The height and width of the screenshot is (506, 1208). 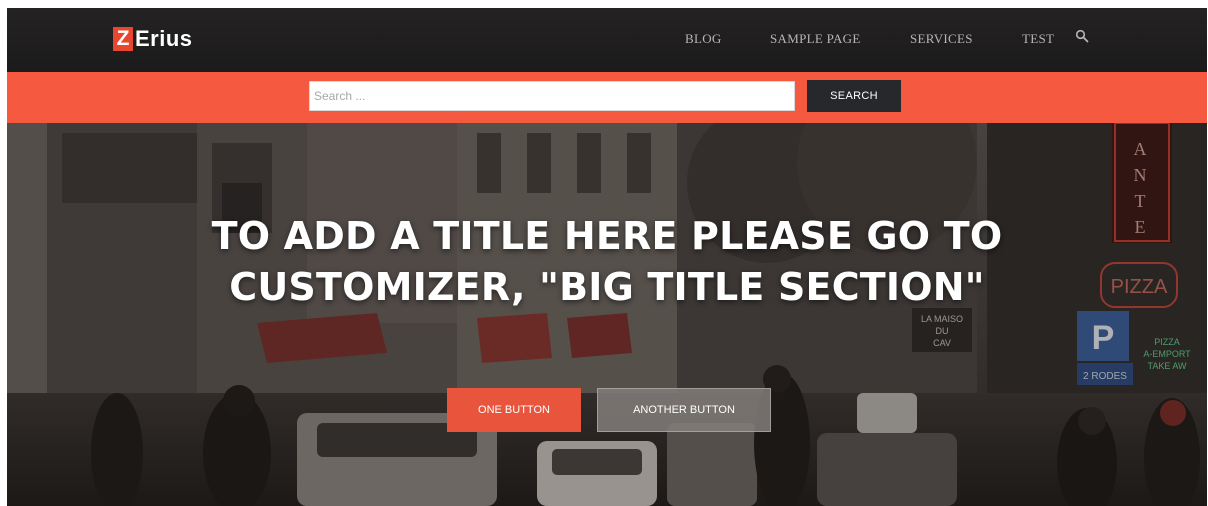 I want to click on search-bar-strip: SEARCH, so click(x=607, y=97).